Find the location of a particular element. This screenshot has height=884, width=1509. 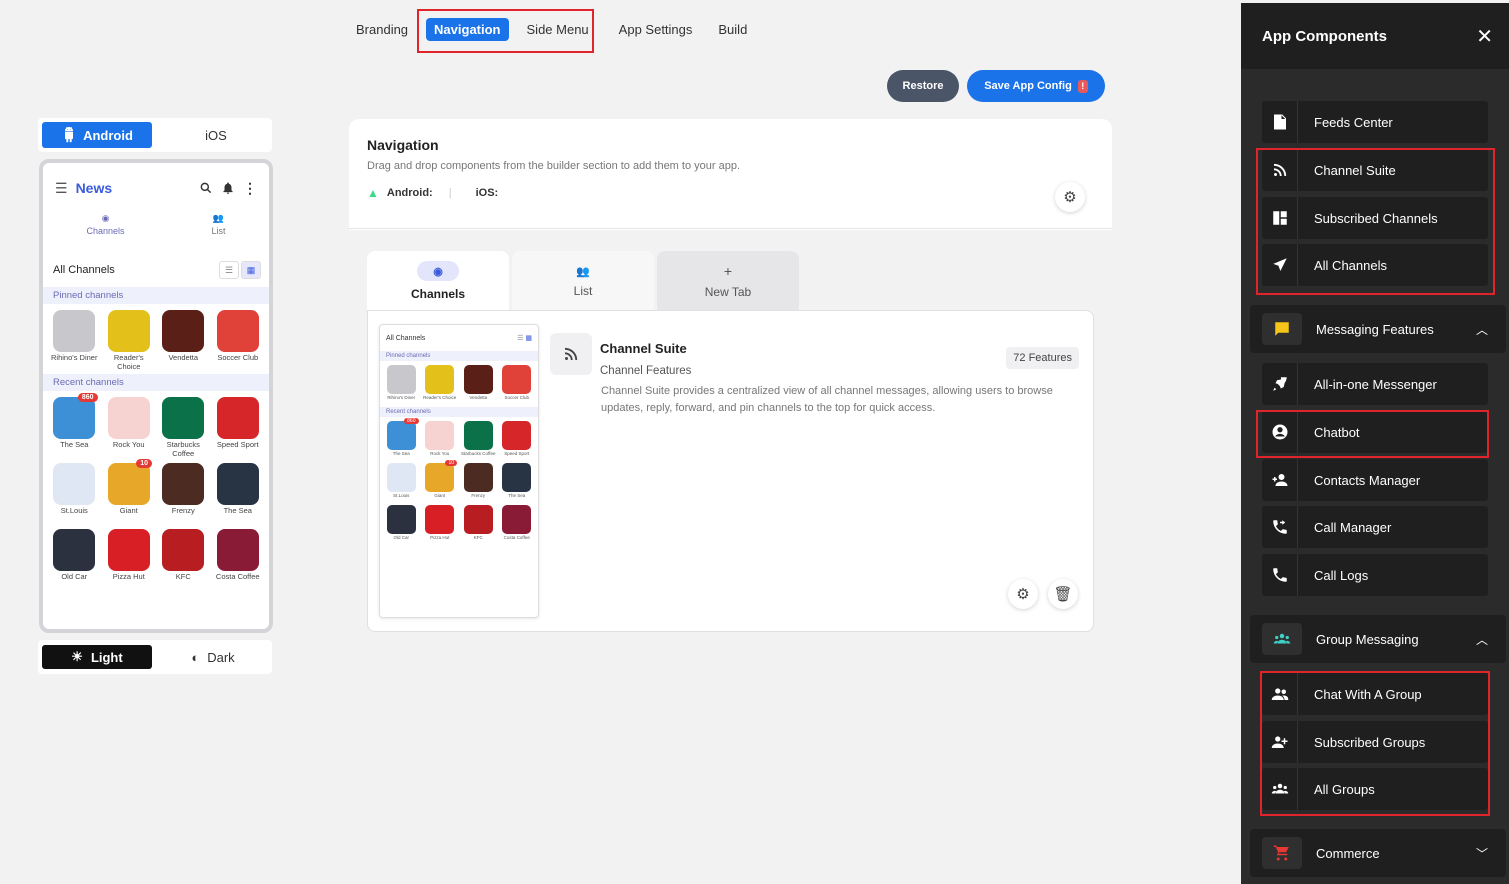

sidebar-item-contacts-manager: Contacts Manager is located at coordinates (1375, 480).